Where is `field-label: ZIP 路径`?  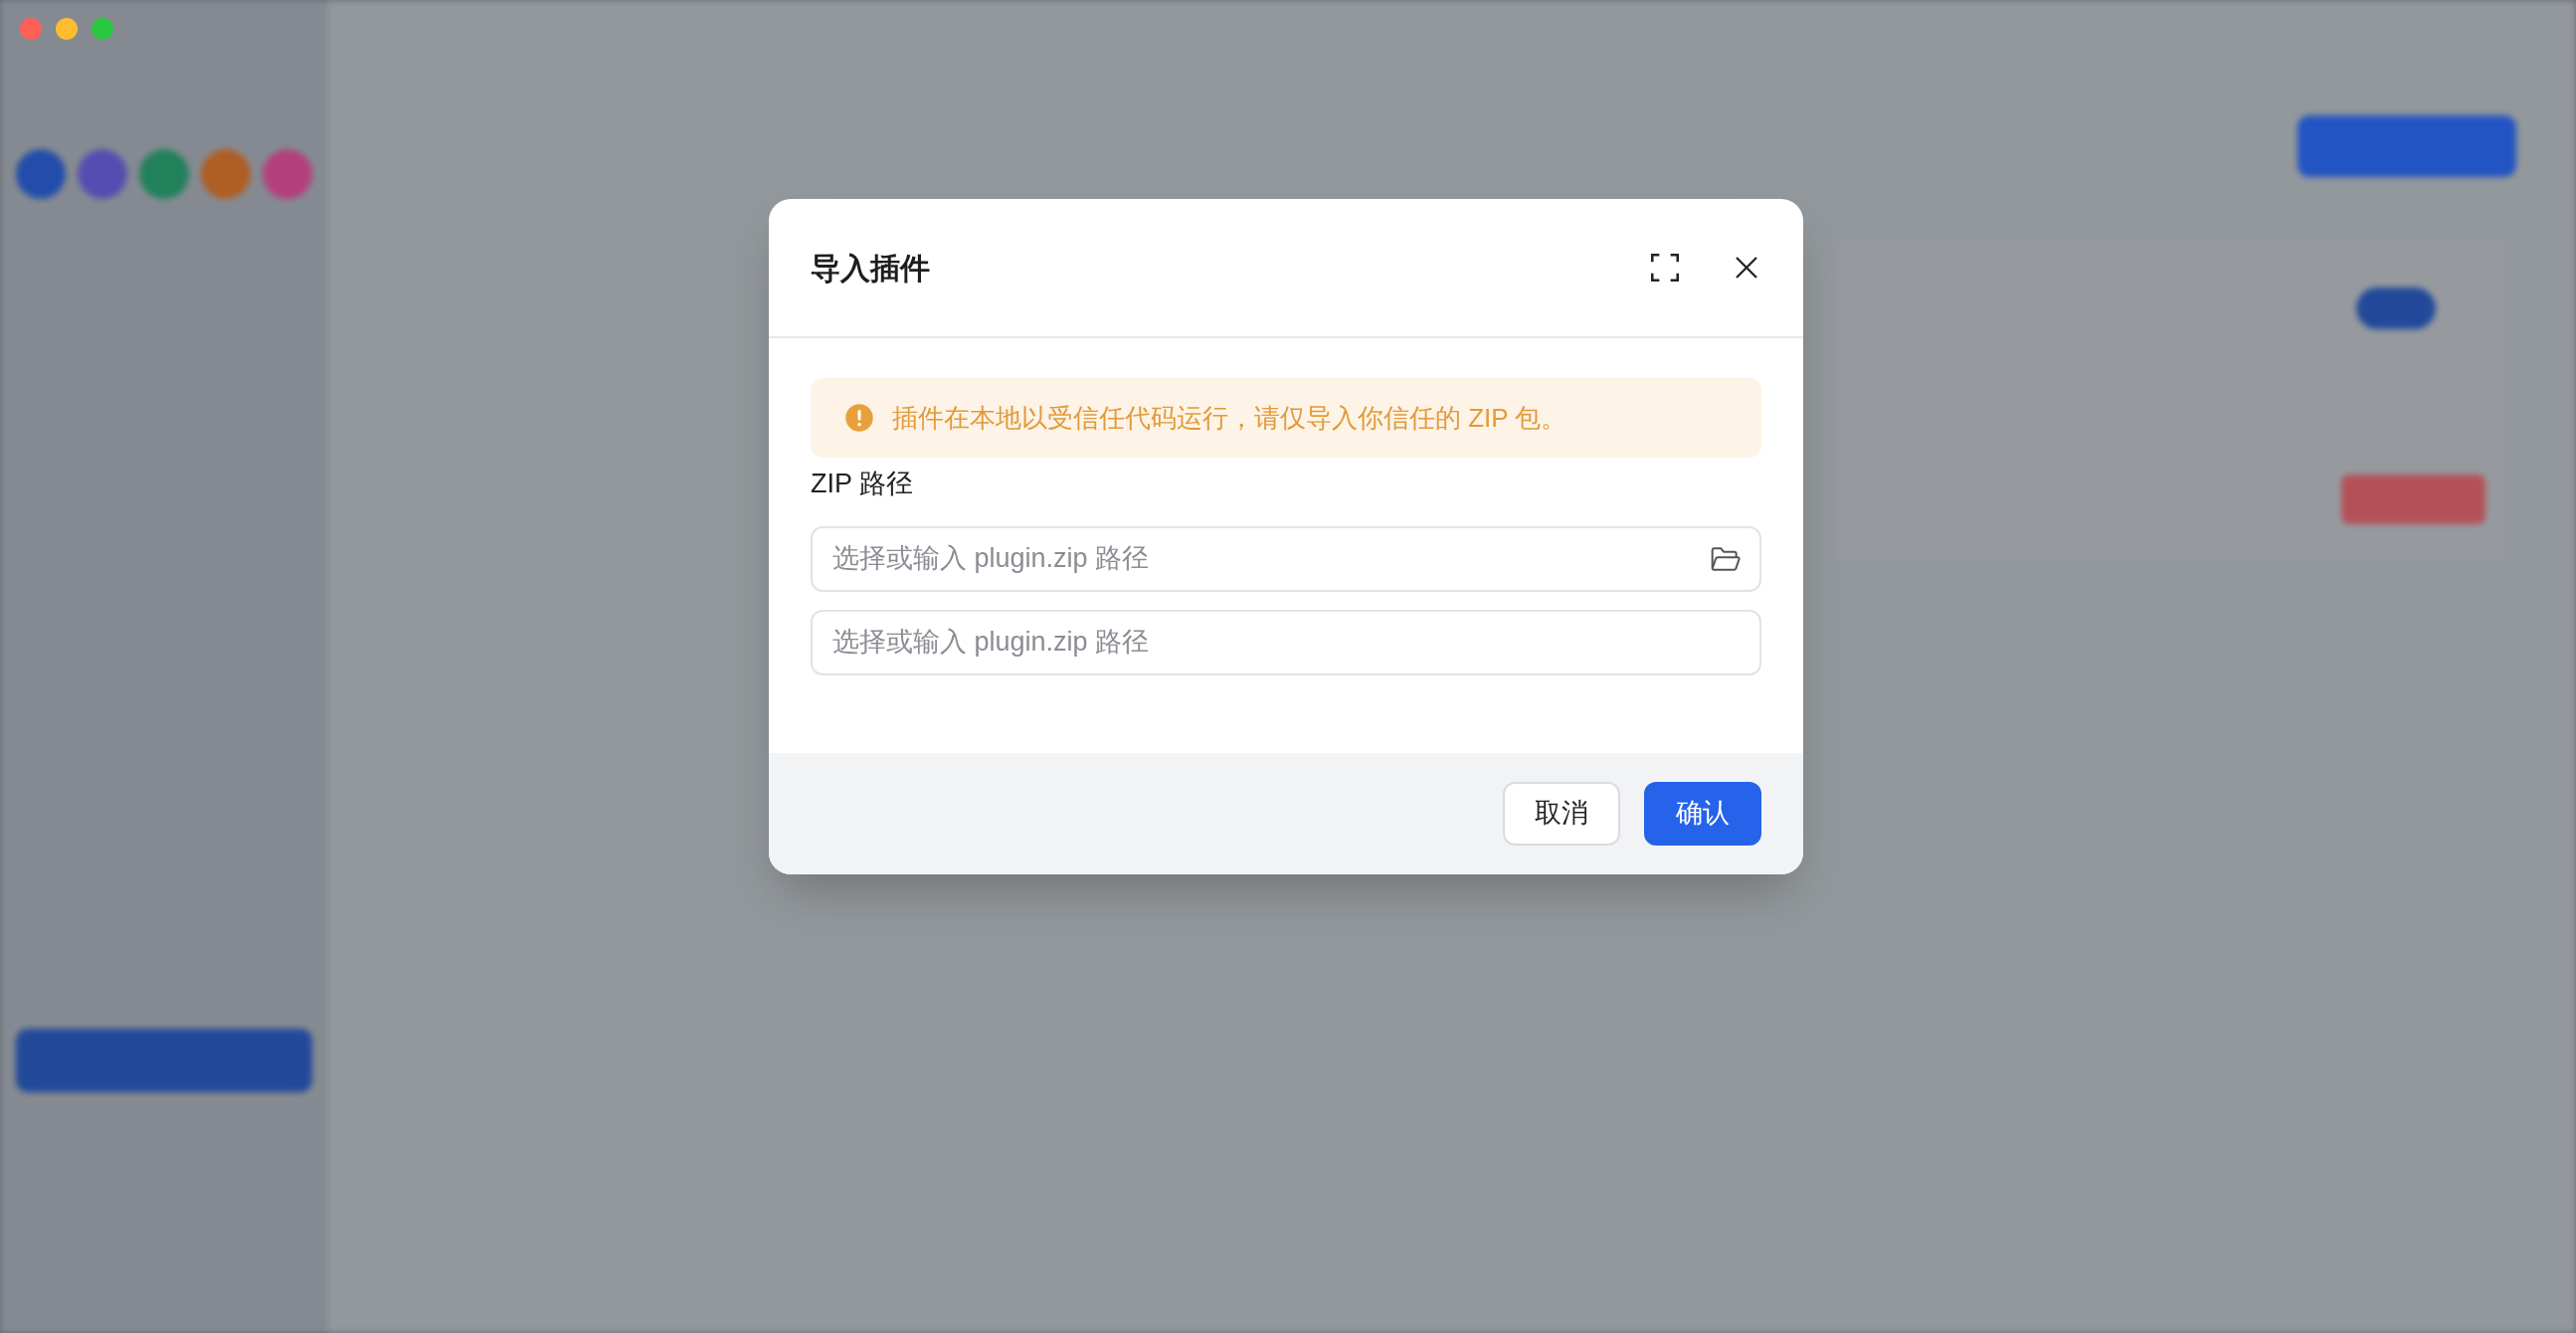
field-label: ZIP 路径 is located at coordinates (862, 484).